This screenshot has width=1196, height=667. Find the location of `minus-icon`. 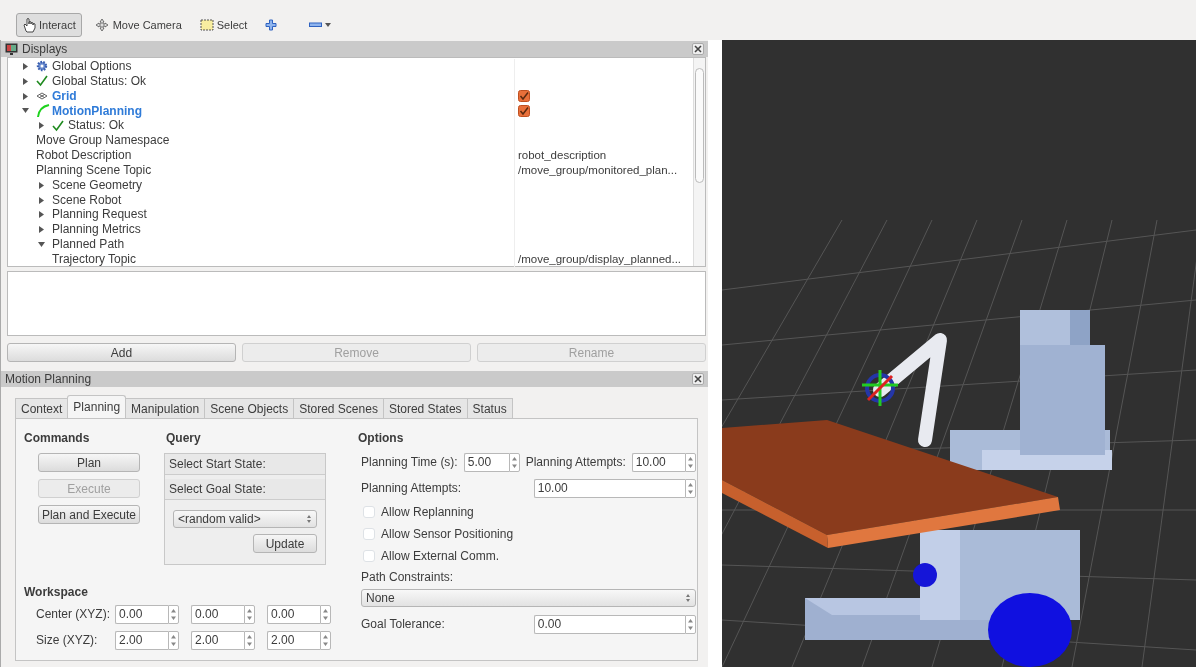

minus-icon is located at coordinates (316, 25).